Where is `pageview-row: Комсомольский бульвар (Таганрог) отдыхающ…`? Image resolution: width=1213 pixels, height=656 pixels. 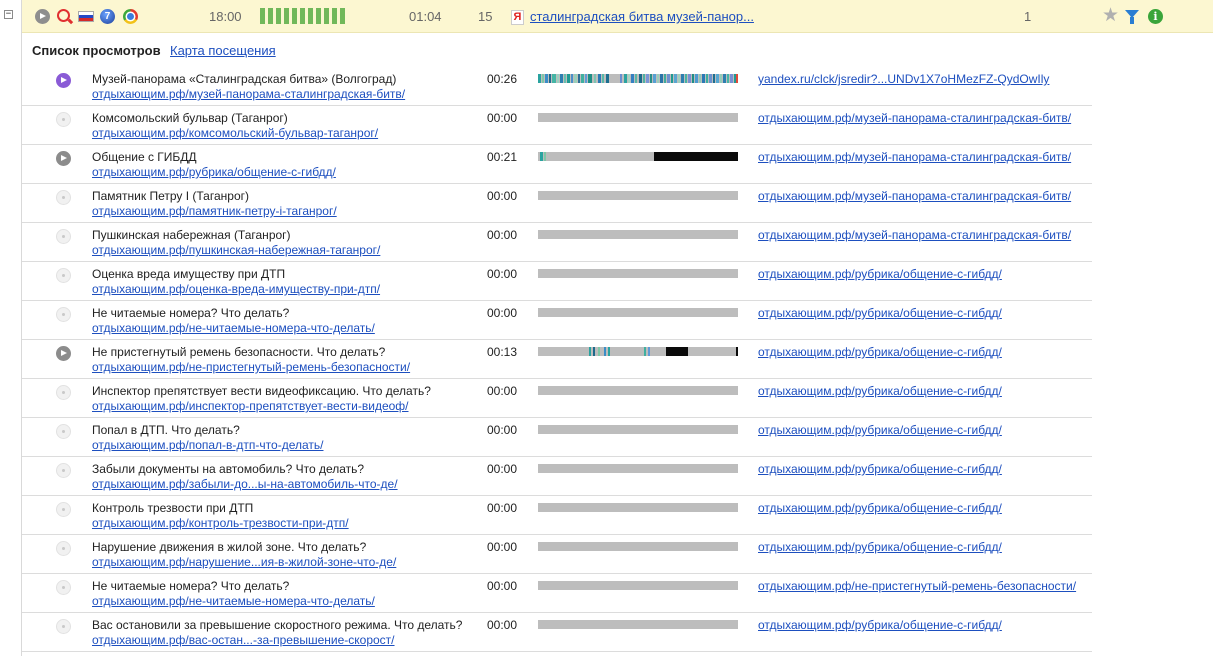
pageview-row: Комсомольский бульвар (Таганрог) отдыхающ… is located at coordinates (557, 125).